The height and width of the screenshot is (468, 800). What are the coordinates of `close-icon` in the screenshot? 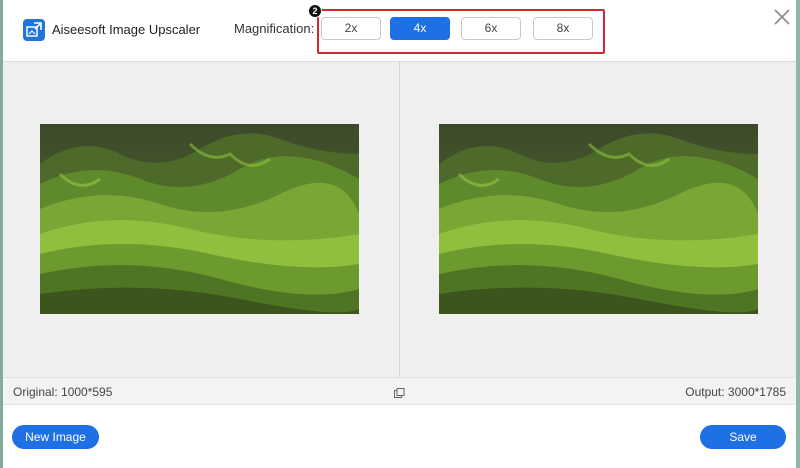 It's located at (782, 17).